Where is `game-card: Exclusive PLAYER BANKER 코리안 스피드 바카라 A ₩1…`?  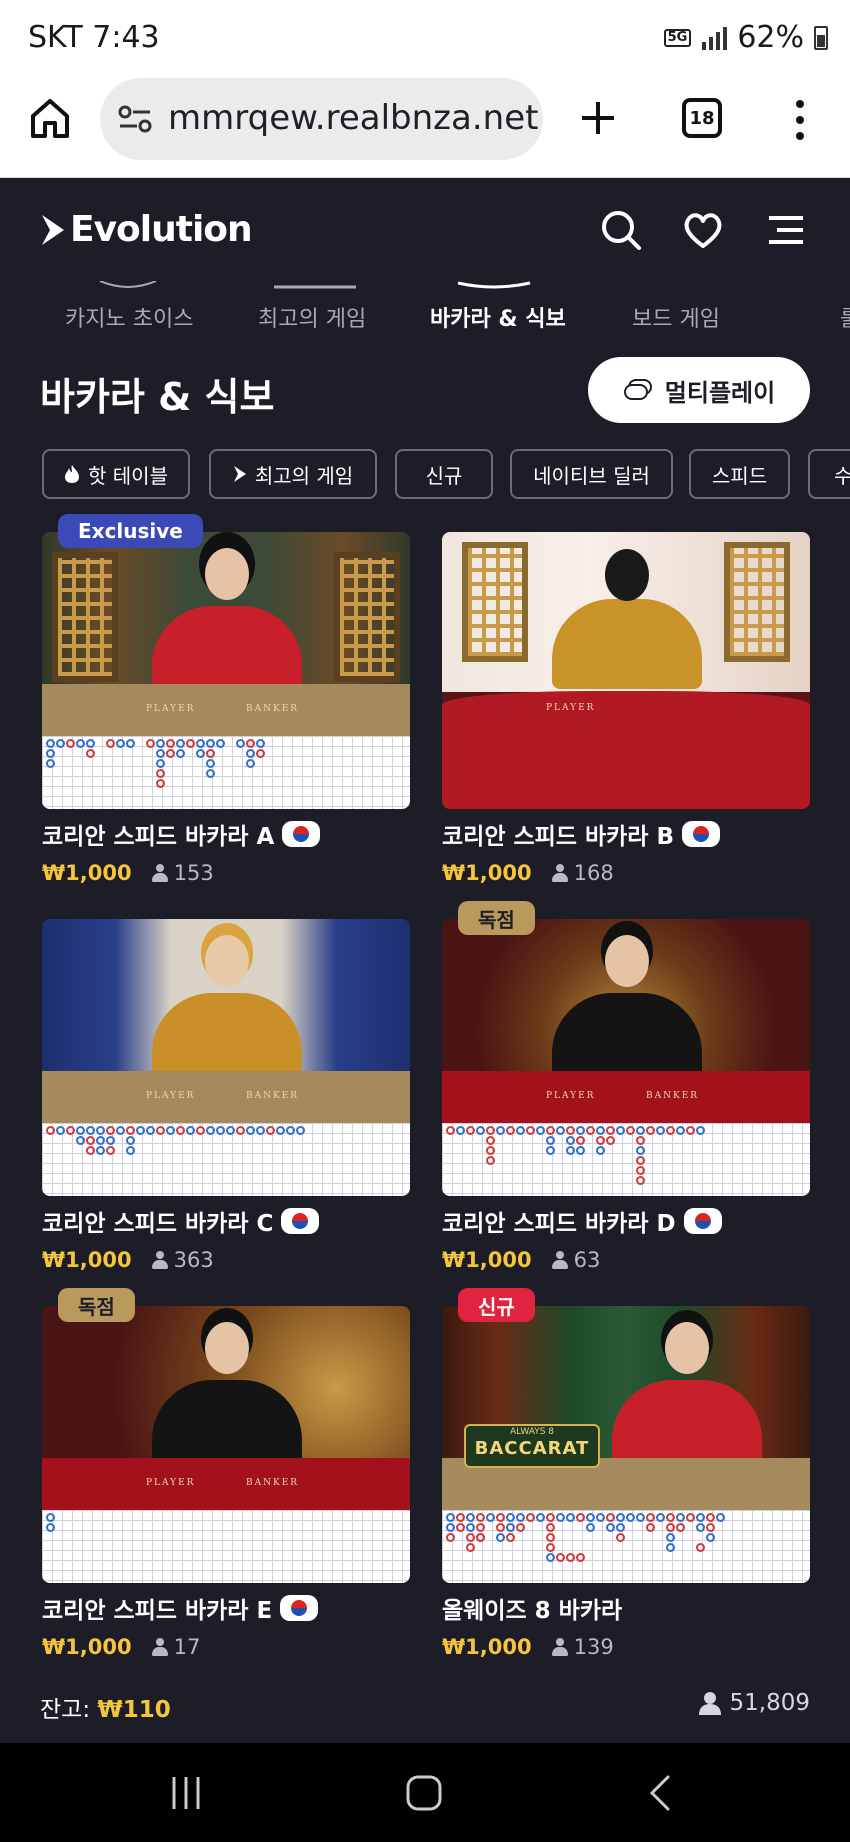
game-card: Exclusive PLAYER BANKER 코리안 스피드 바카라 A ₩1… is located at coordinates (226, 699).